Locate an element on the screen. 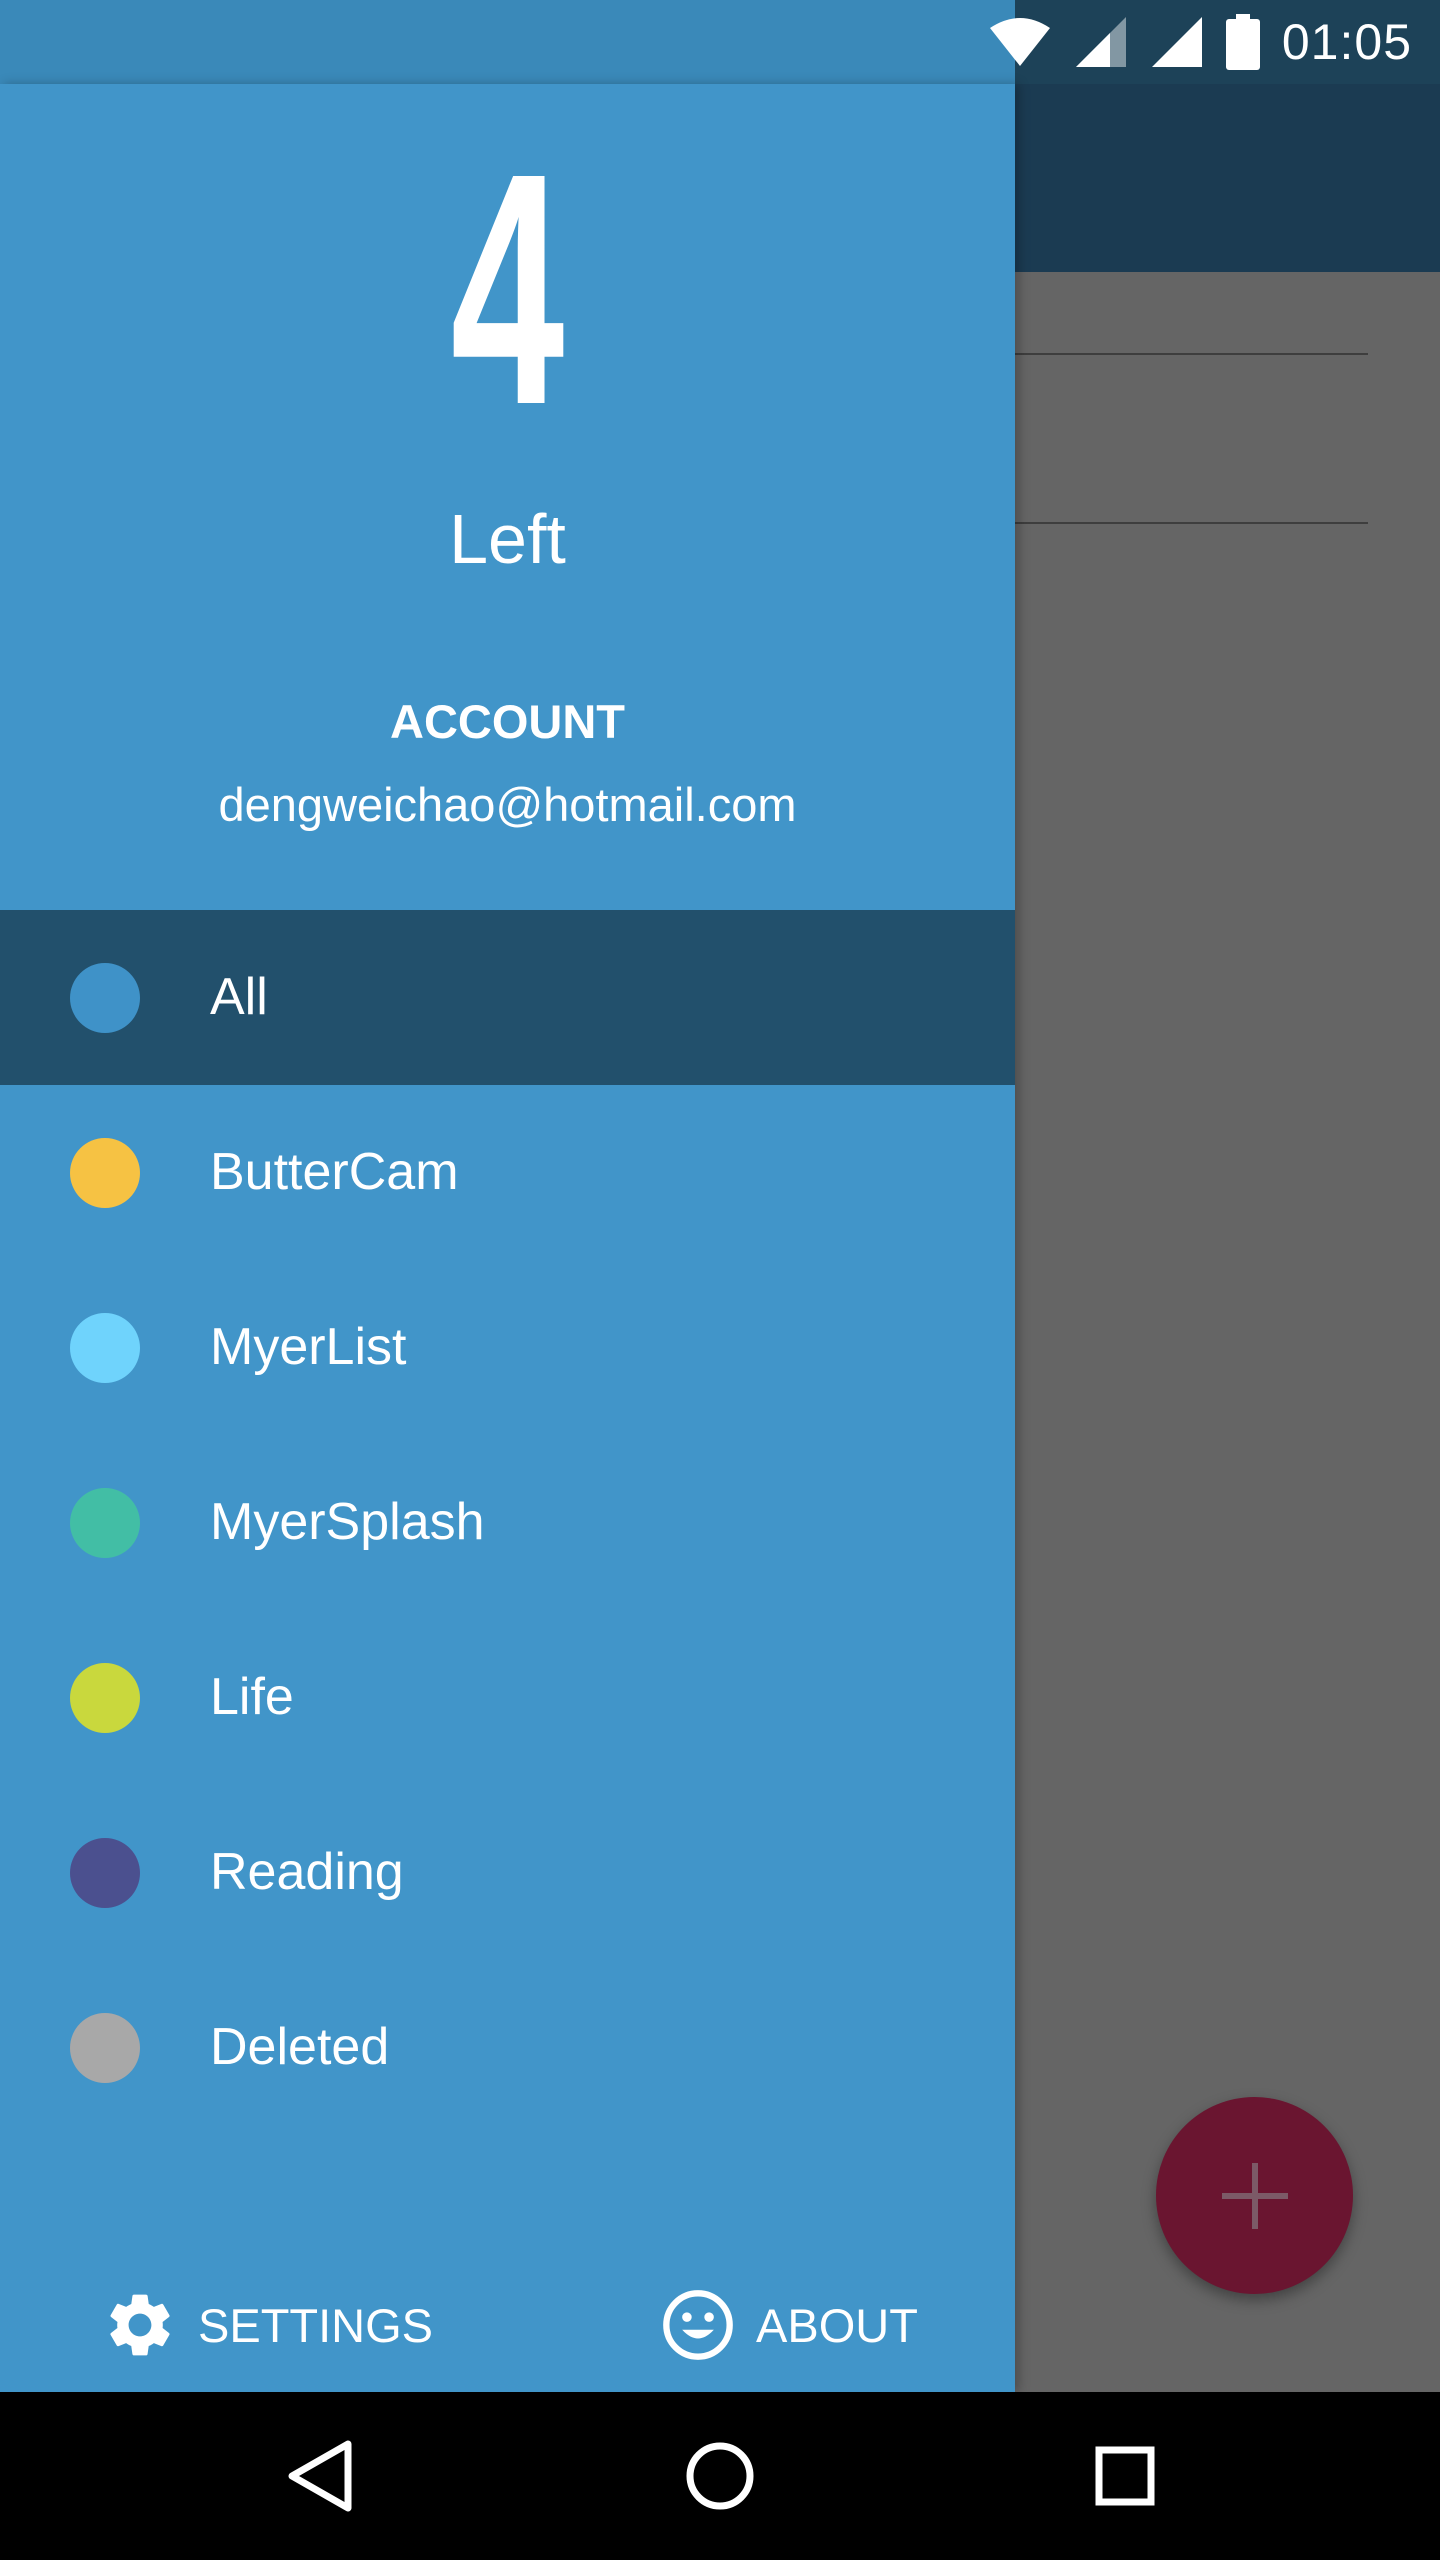 The width and height of the screenshot is (1440, 2560). category-label: ButterCam is located at coordinates (334, 1172).